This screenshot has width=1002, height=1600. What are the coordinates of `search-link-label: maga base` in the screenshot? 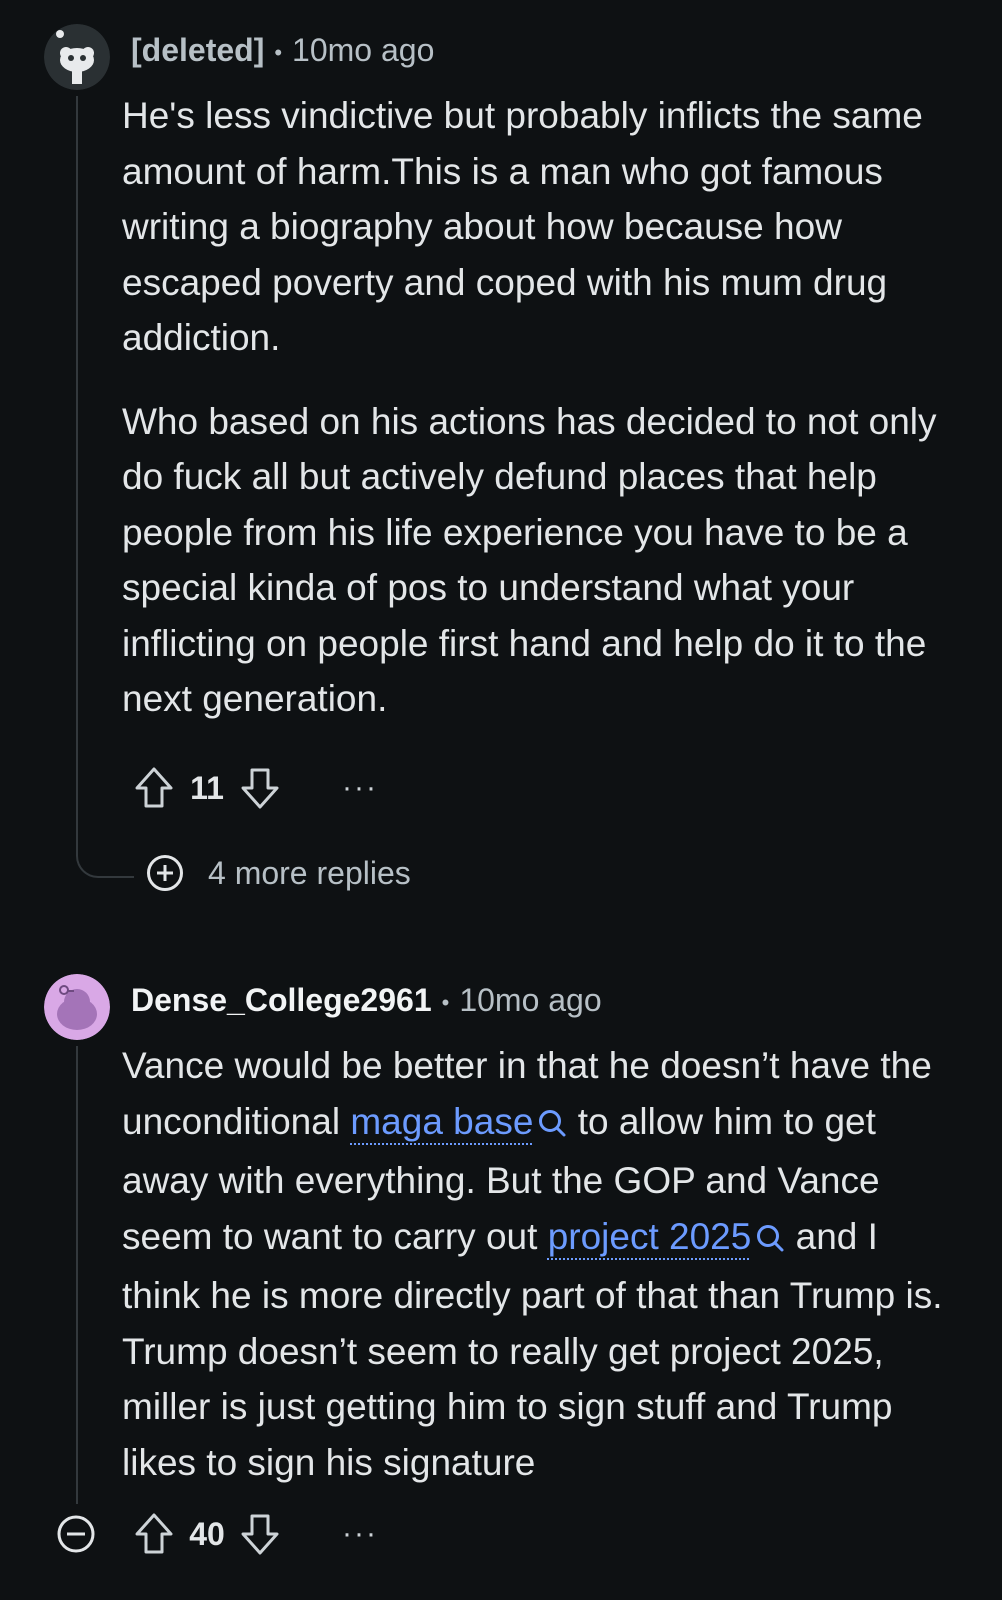 It's located at (442, 1121).